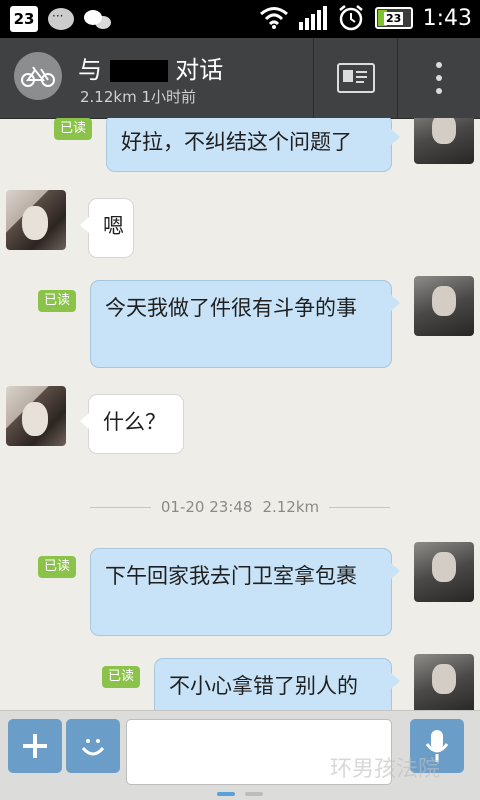 The width and height of the screenshot is (480, 800). What do you see at coordinates (107, 228) in the screenshot?
I see `message-bubble: 嗯` at bounding box center [107, 228].